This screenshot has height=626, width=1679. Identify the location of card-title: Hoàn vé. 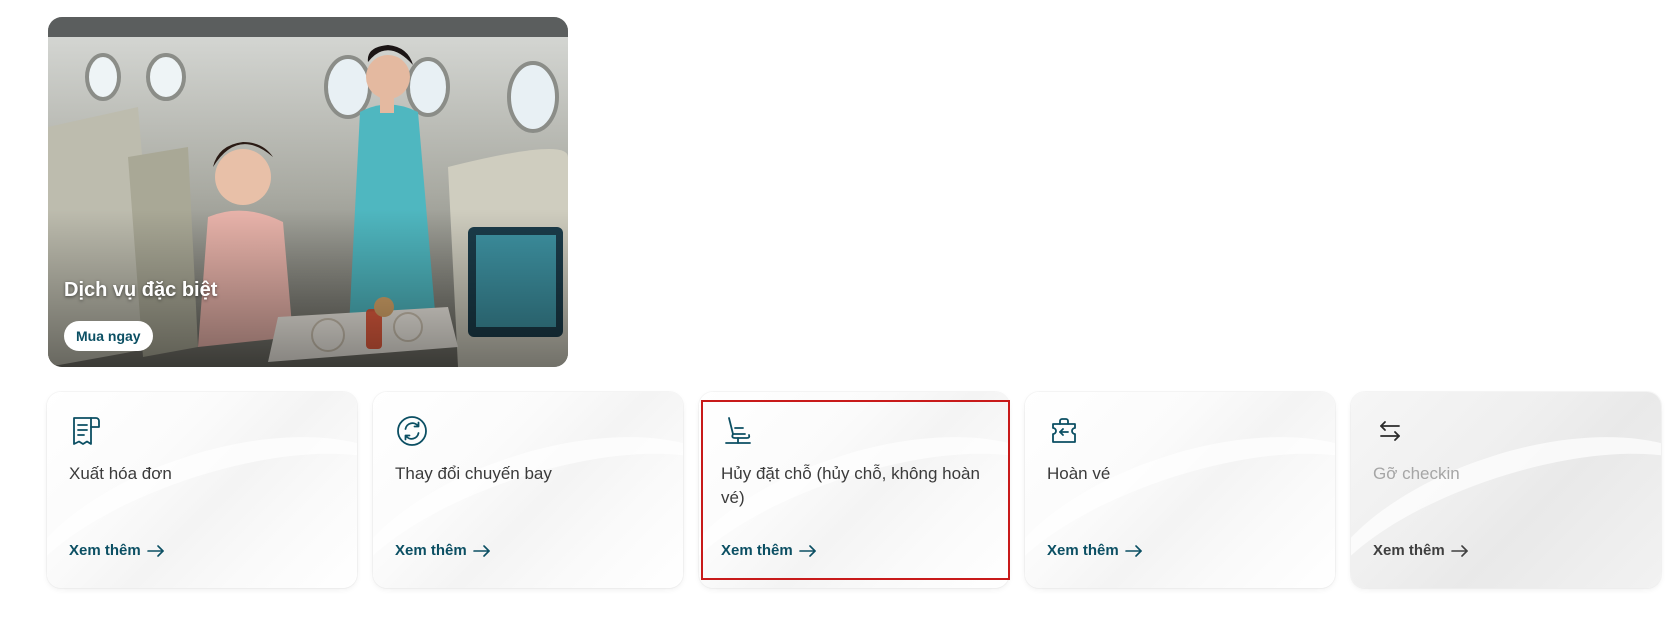
(1079, 473).